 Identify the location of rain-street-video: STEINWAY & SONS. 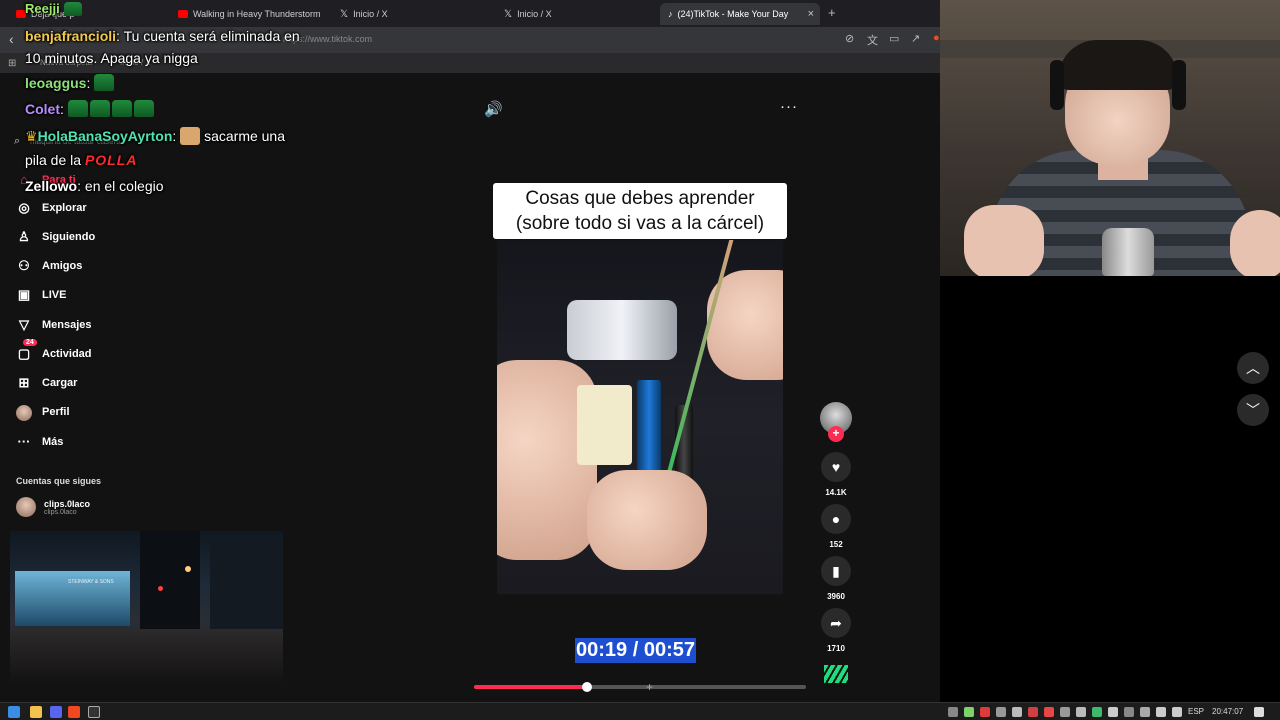
(146, 607).